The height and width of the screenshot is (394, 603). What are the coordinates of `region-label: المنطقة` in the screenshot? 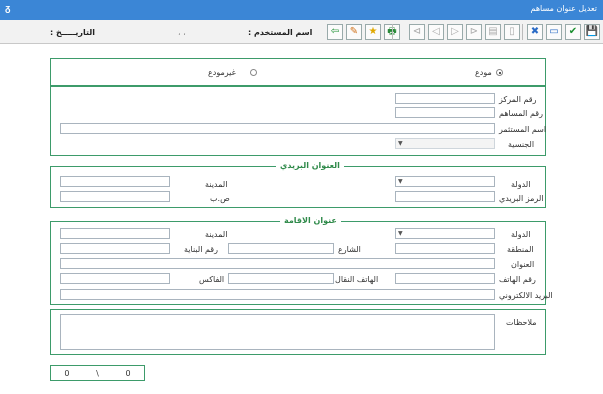 It's located at (520, 249).